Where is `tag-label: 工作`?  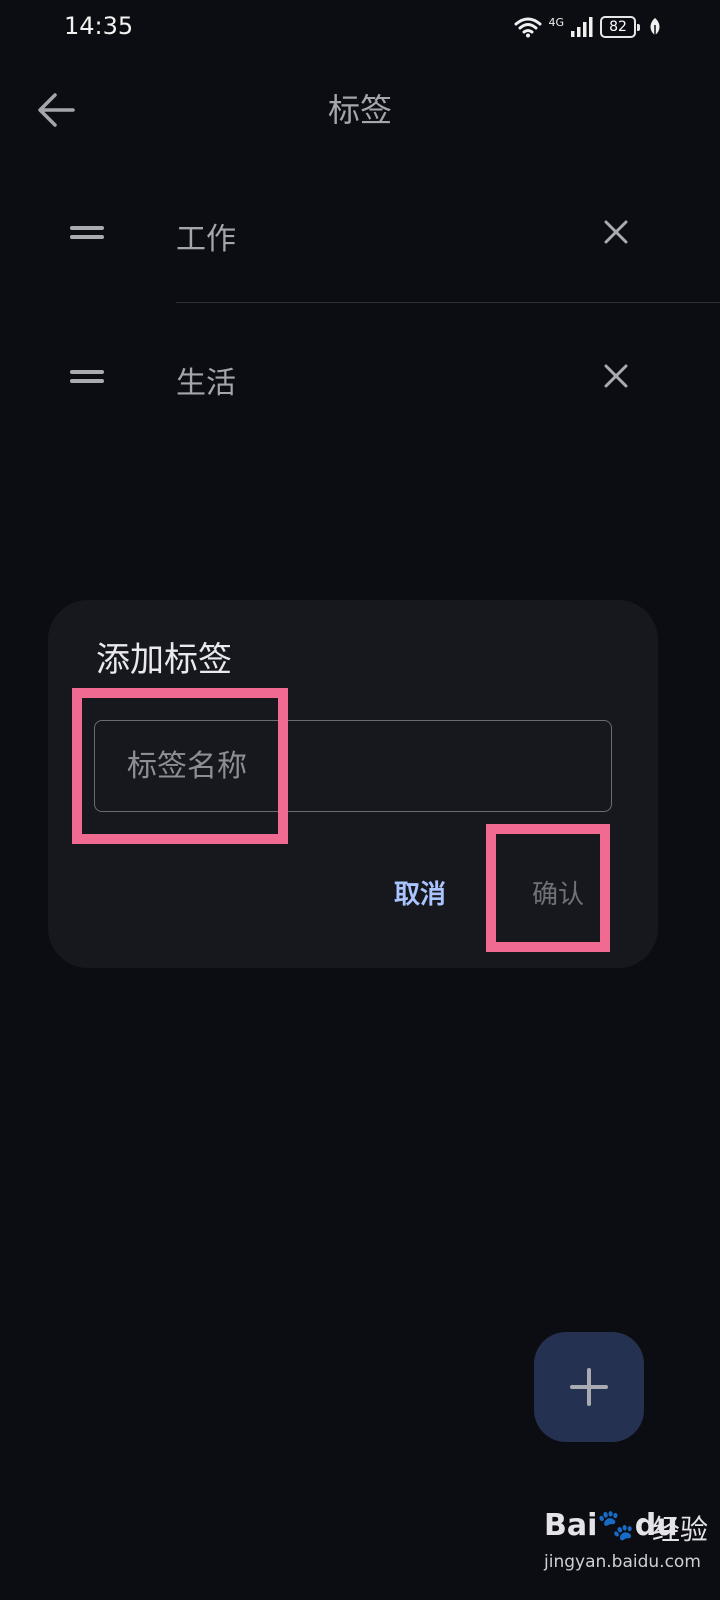
tag-label: 工作 is located at coordinates (206, 239).